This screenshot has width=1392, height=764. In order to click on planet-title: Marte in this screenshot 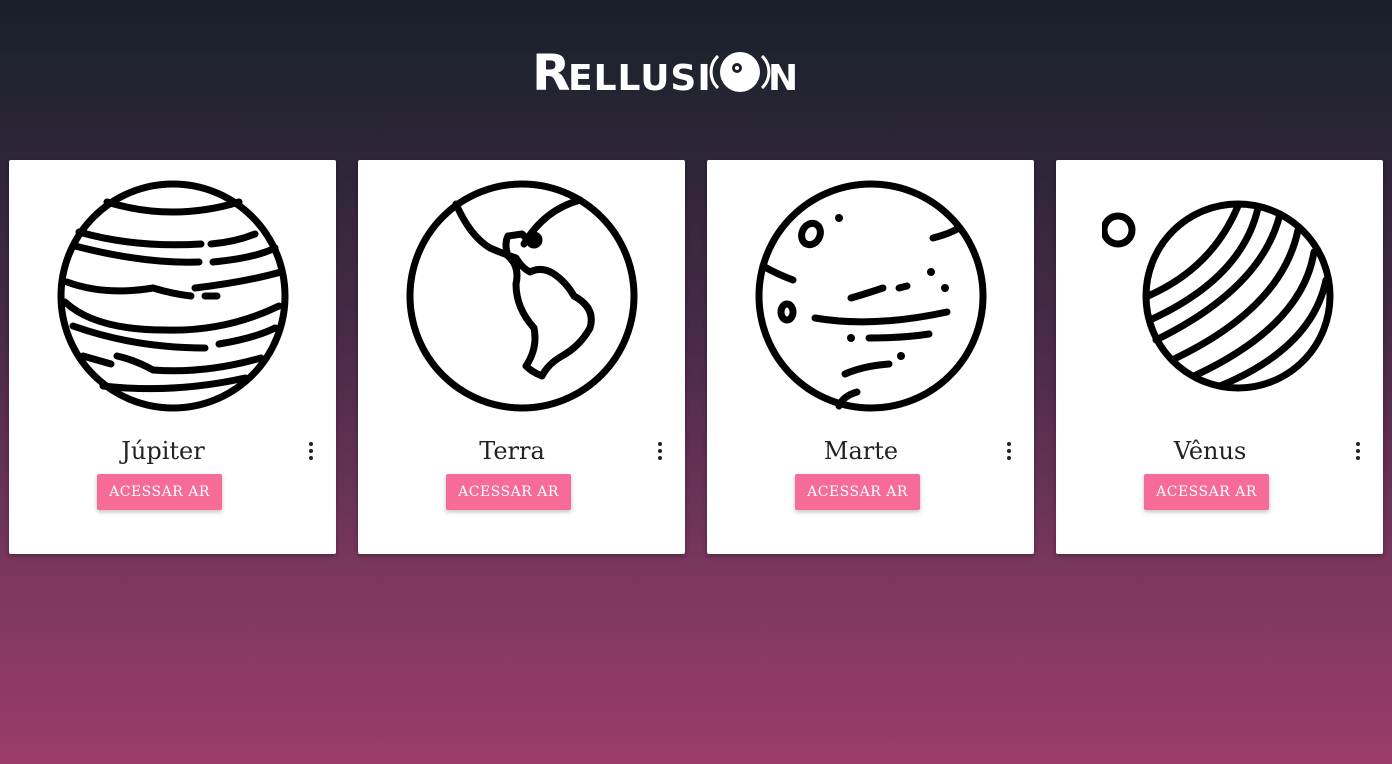, I will do `click(861, 451)`.